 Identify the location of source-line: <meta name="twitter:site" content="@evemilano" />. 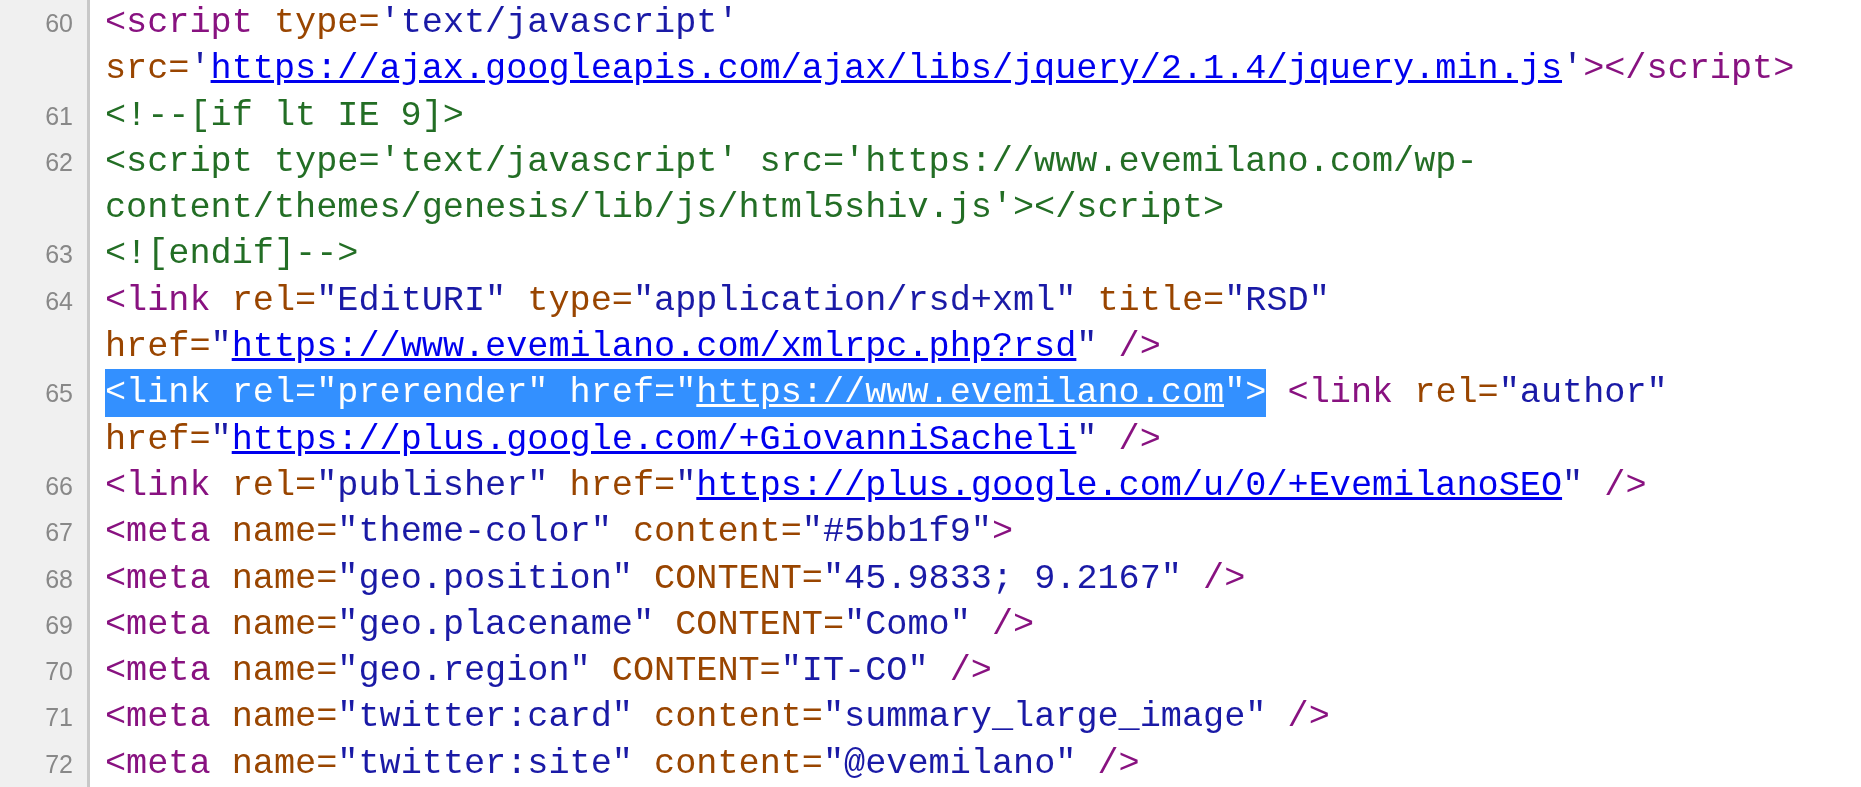
(623, 764).